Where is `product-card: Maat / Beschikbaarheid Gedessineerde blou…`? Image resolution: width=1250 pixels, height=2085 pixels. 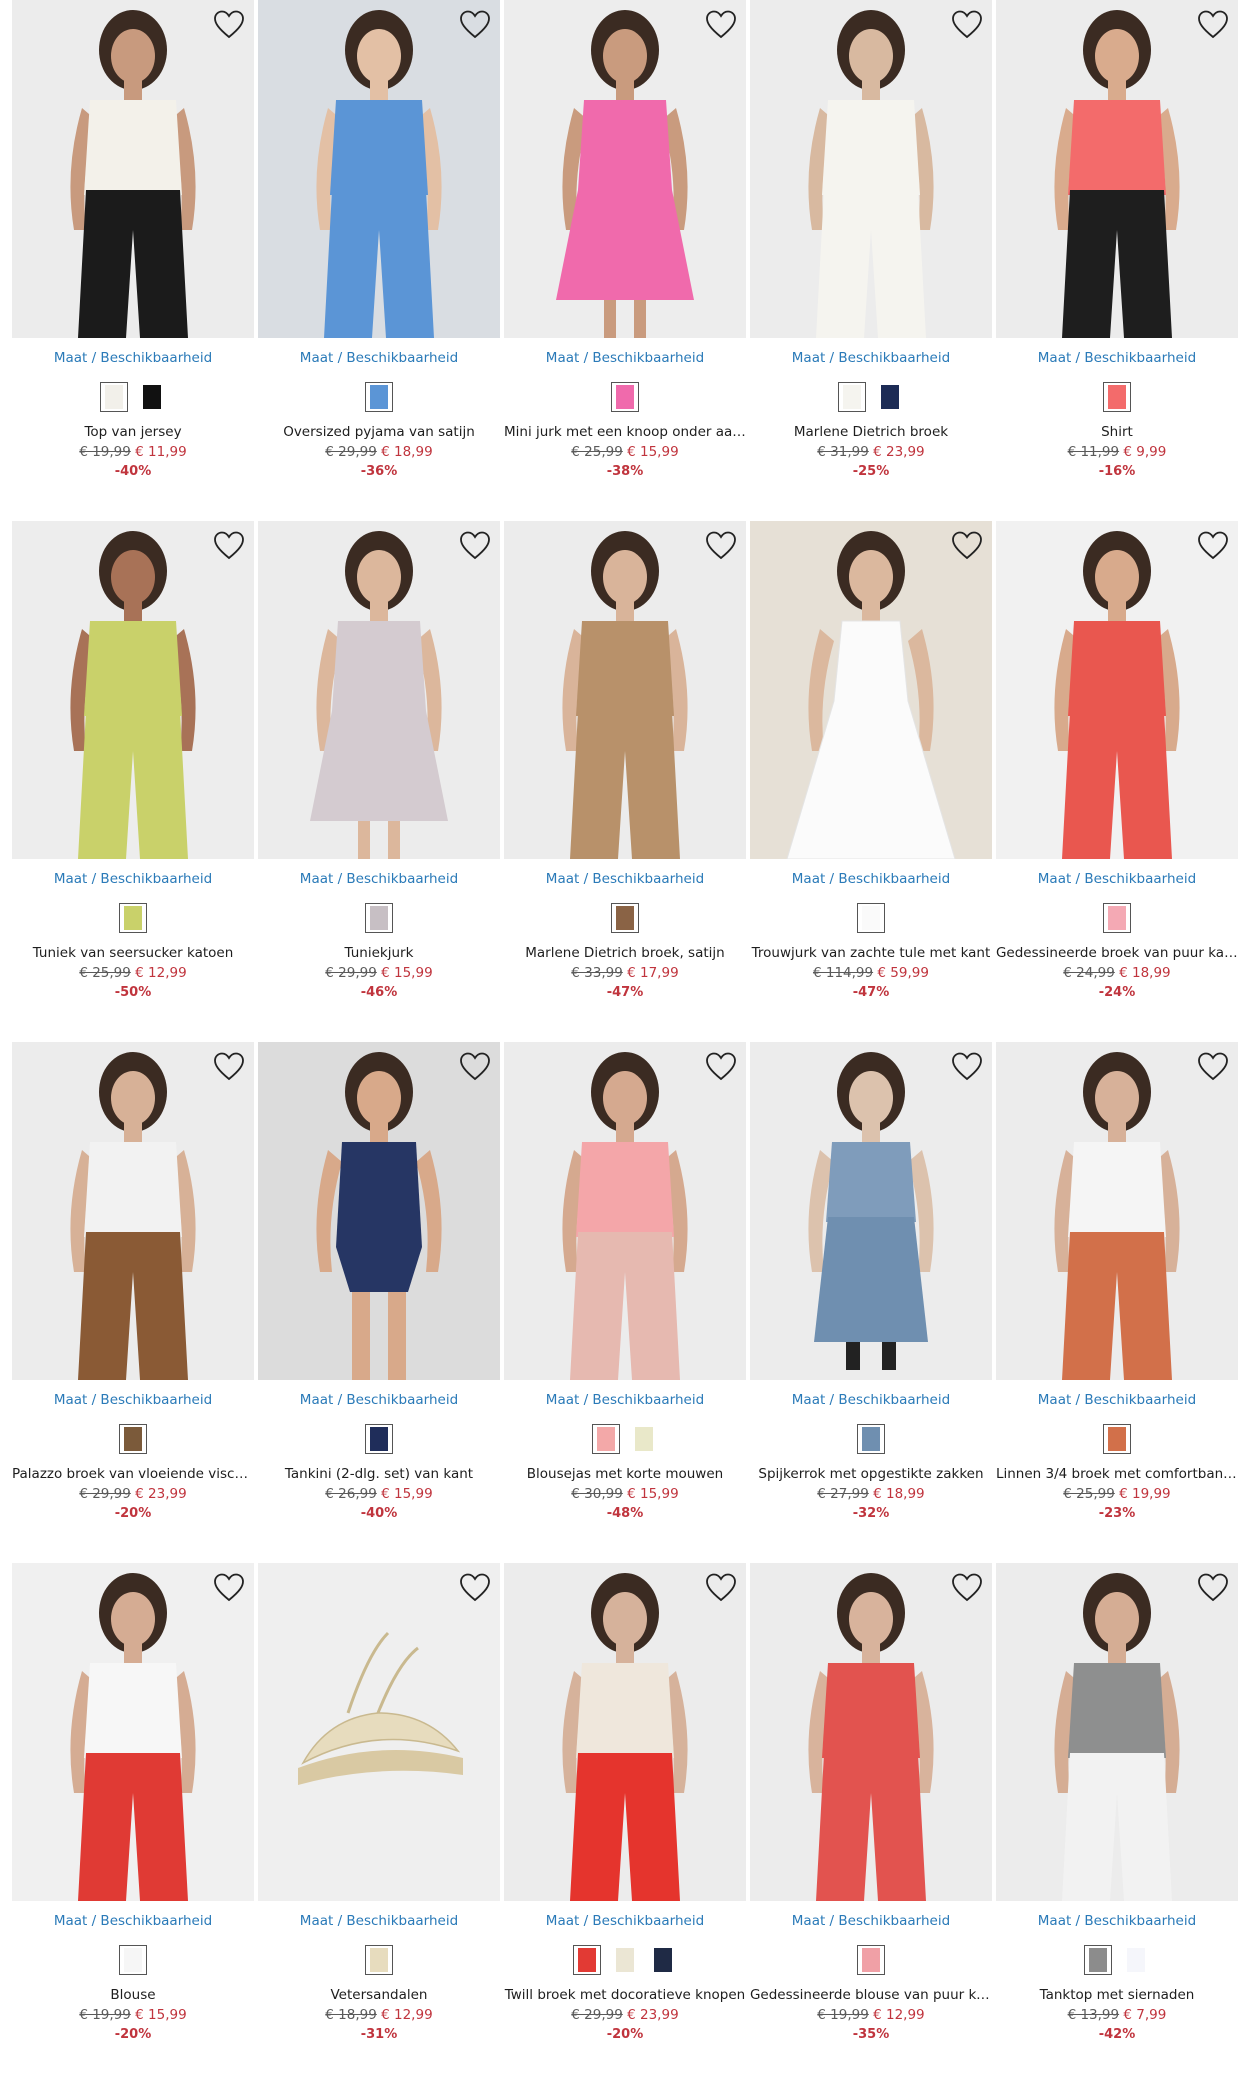
product-card: Maat / Beschikbaarheid Gedessineerde blou… is located at coordinates (870, 1813).